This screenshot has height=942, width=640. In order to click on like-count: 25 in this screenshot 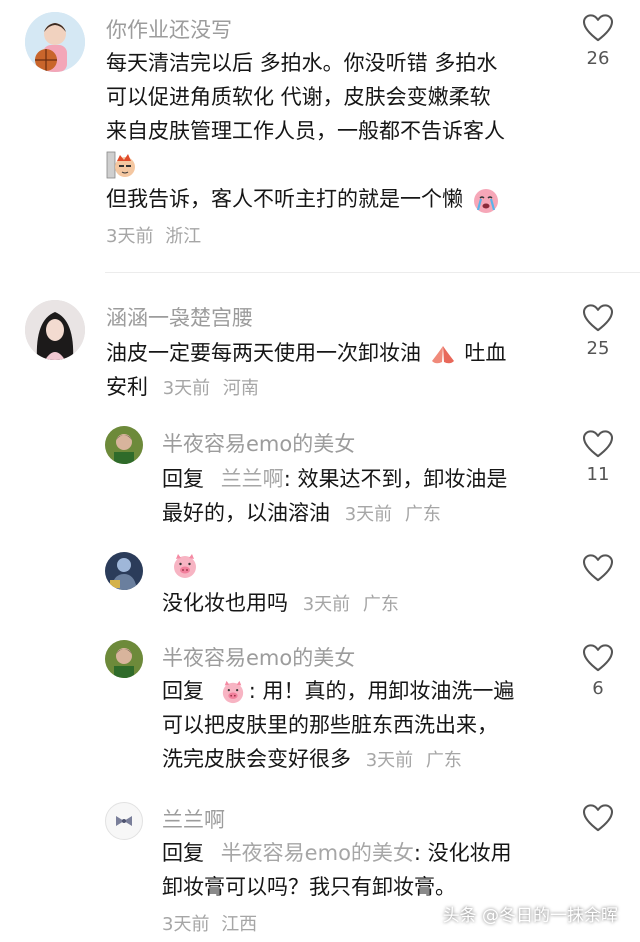, I will do `click(598, 348)`.